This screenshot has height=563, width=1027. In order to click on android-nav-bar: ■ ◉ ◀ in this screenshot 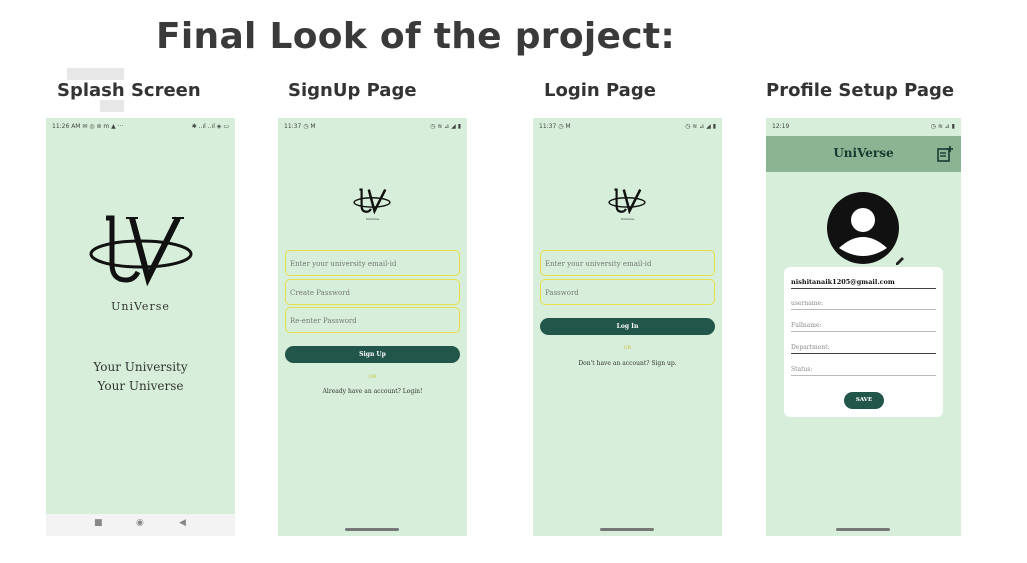, I will do `click(140, 525)`.